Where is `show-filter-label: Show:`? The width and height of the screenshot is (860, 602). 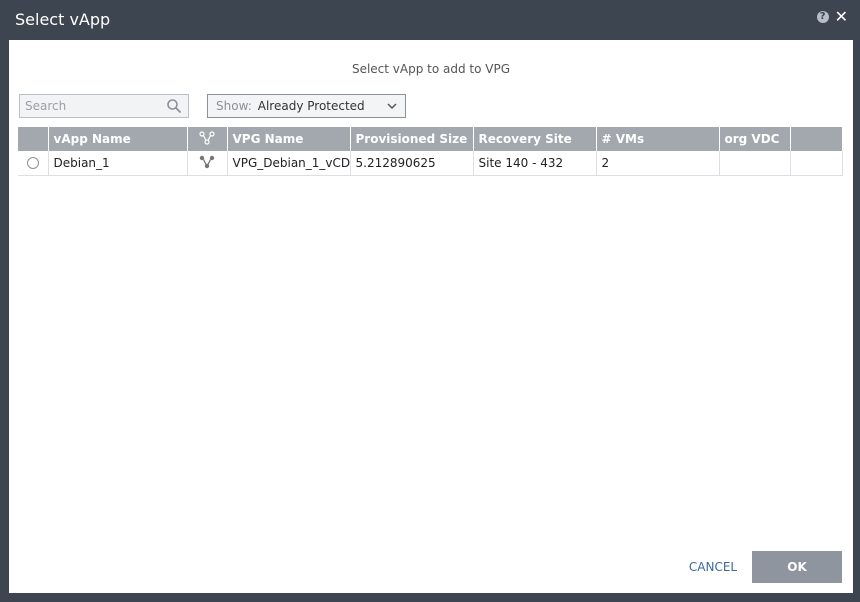 show-filter-label: Show: is located at coordinates (234, 106).